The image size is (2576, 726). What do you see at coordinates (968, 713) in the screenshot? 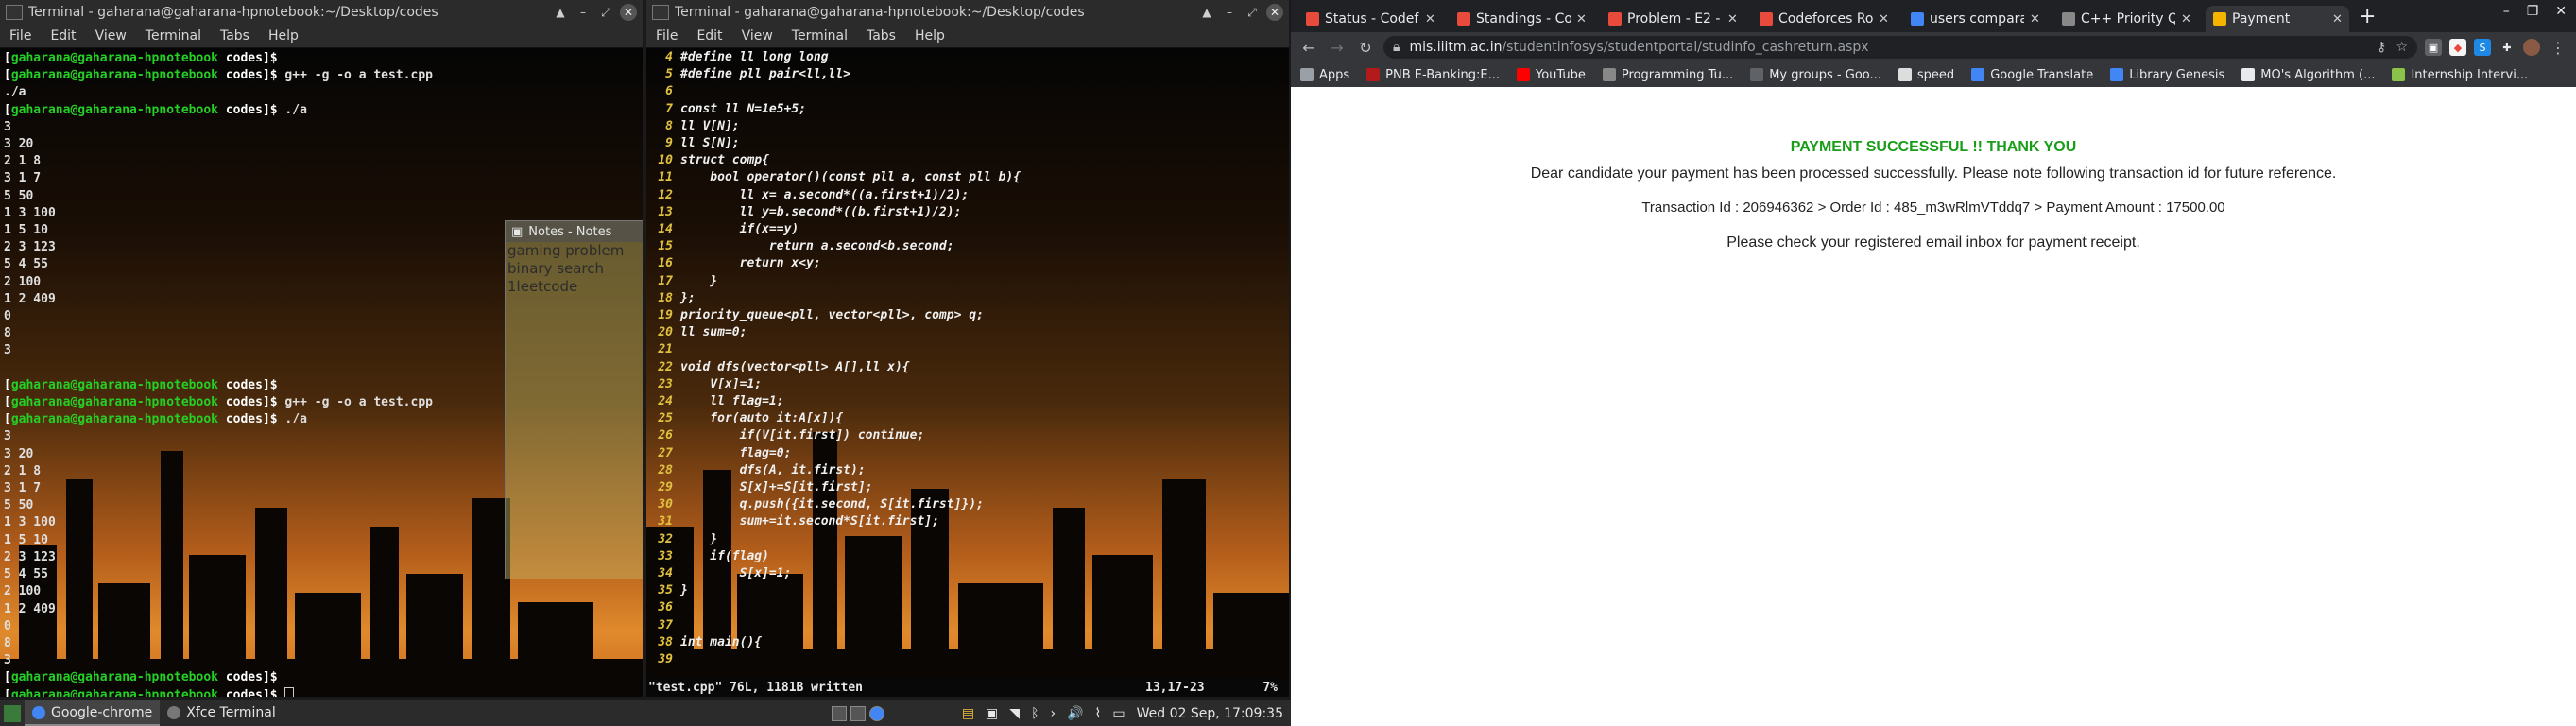
I see `notes-tray-icon: ▤` at bounding box center [968, 713].